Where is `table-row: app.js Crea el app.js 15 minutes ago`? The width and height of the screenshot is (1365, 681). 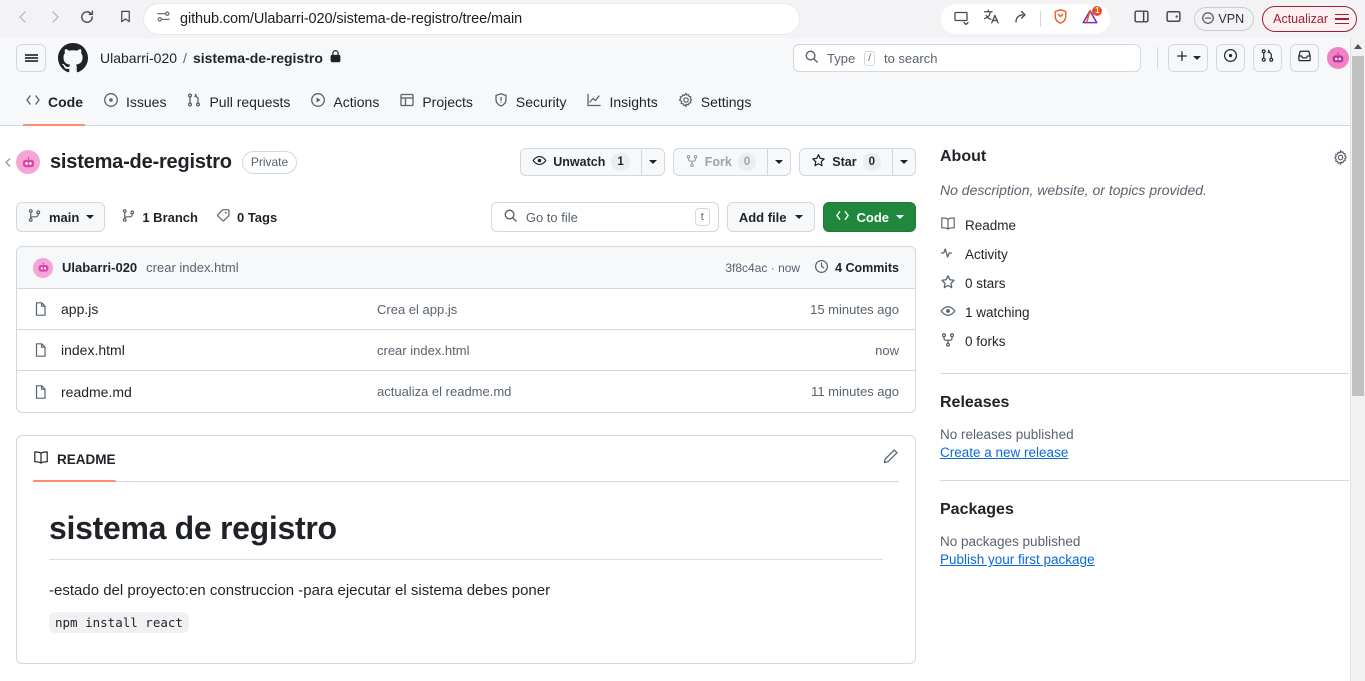
table-row: app.js Crea el app.js 15 minutes ago is located at coordinates (466, 309).